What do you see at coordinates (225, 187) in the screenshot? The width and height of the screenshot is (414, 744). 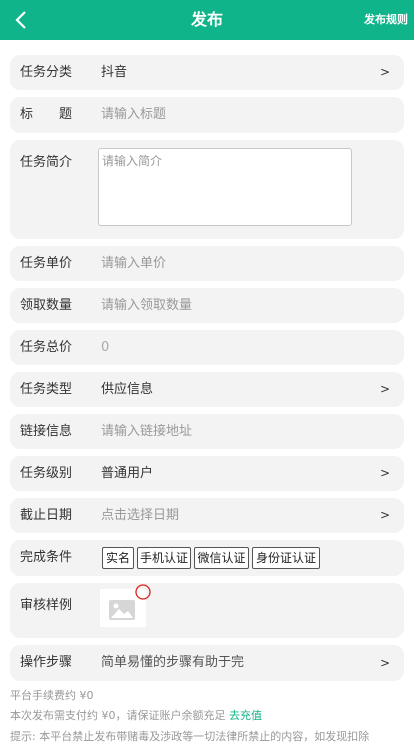 I see `intro-textarea: 请输入简介` at bounding box center [225, 187].